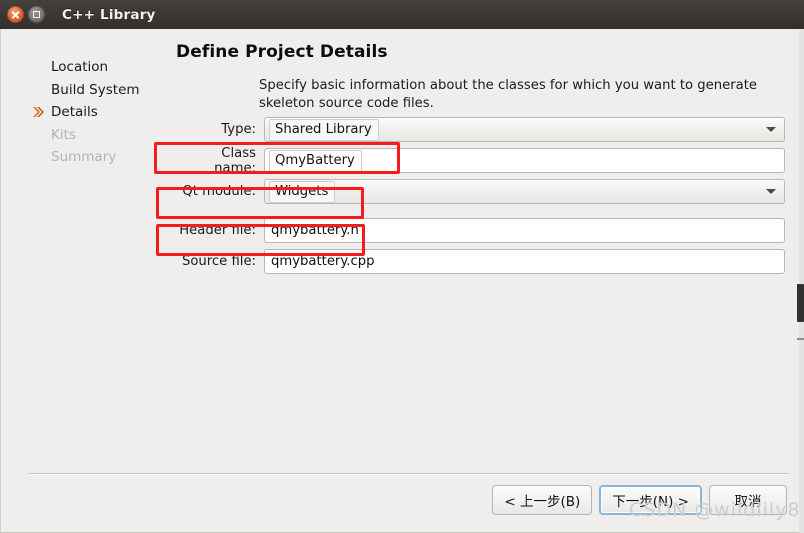 The width and height of the screenshot is (804, 533). I want to click on title-bar: C++ Library, so click(402, 14).